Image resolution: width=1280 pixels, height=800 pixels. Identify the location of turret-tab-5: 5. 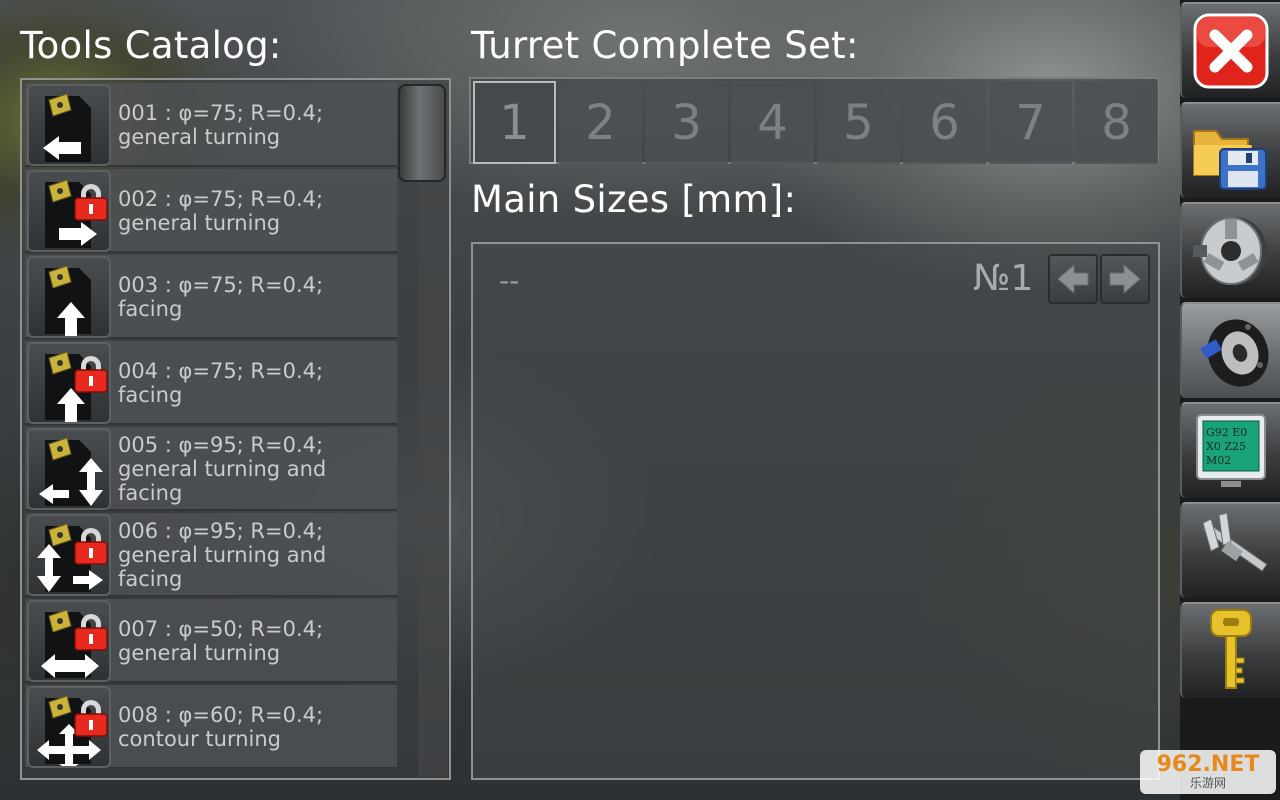
(858, 122).